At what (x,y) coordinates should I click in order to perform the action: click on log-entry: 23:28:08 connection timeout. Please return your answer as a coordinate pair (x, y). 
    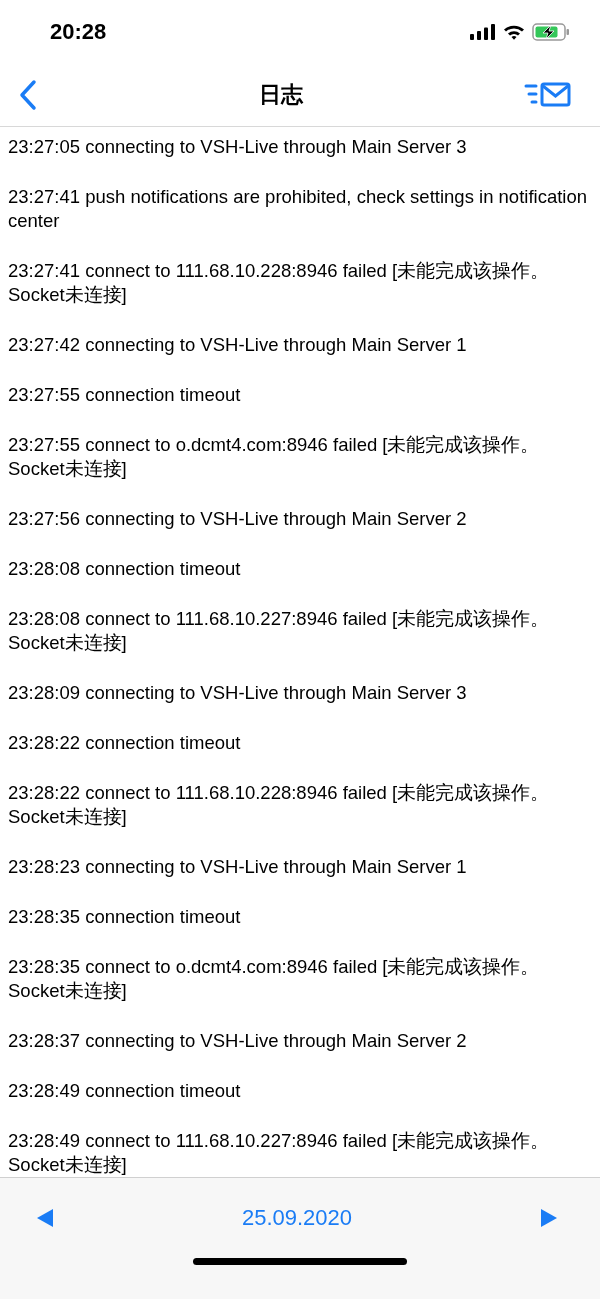
    Looking at the image, I should click on (125, 569).